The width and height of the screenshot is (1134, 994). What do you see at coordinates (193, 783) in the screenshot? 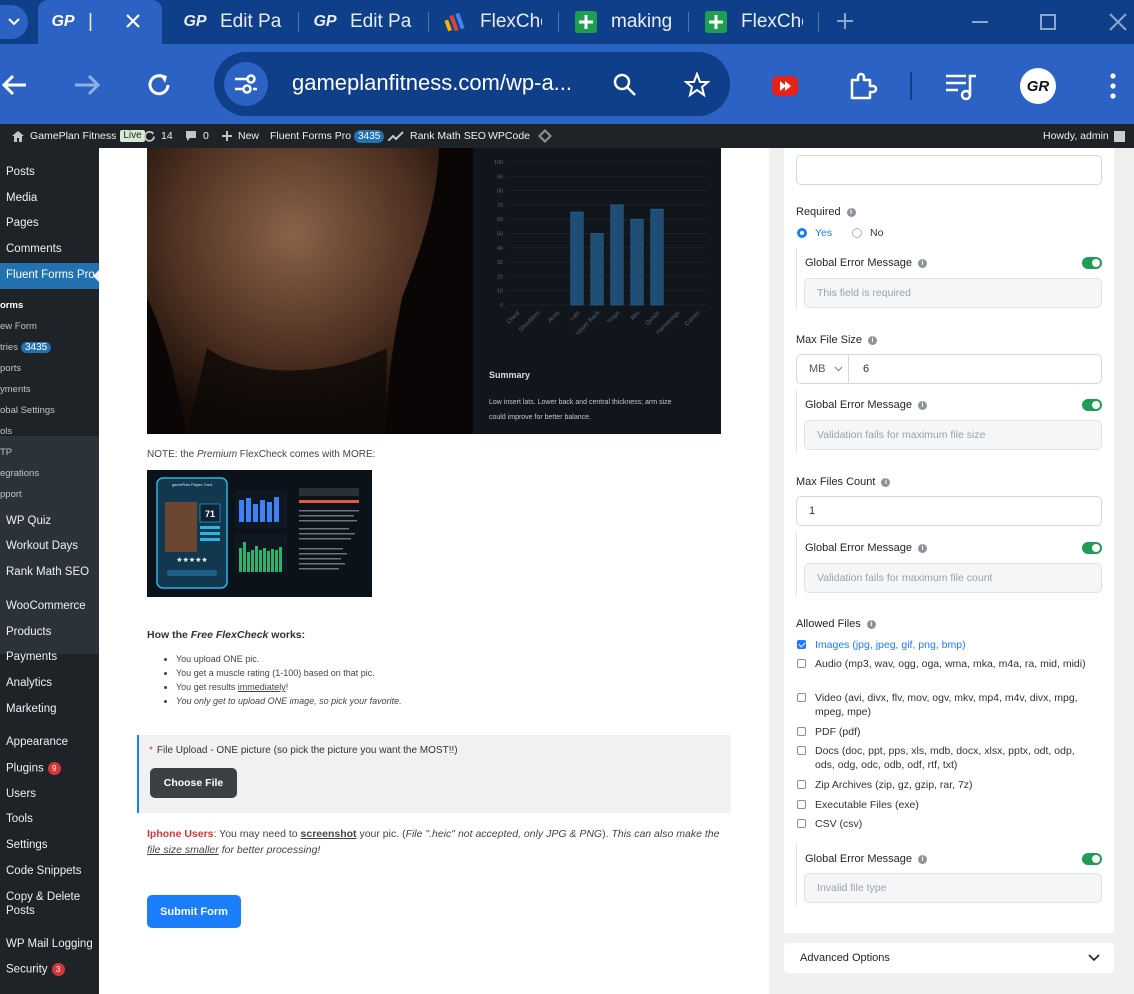
I see `choose-file-button: Choose File` at bounding box center [193, 783].